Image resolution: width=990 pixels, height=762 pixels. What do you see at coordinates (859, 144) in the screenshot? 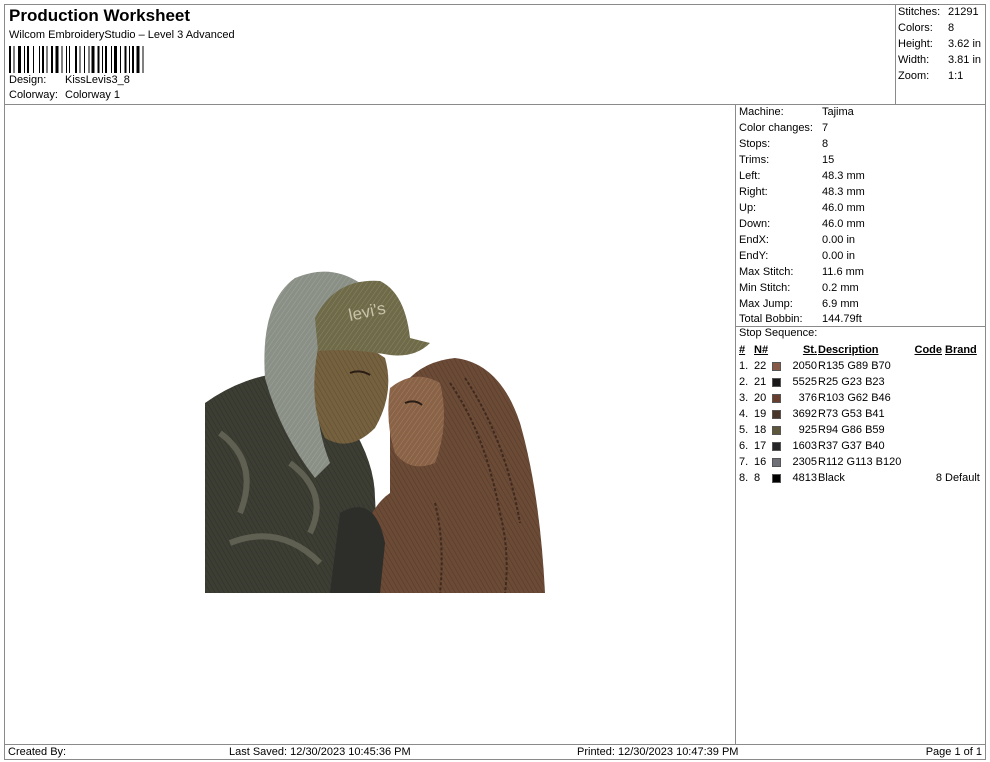
I see `info-row: Stops: 8` at bounding box center [859, 144].